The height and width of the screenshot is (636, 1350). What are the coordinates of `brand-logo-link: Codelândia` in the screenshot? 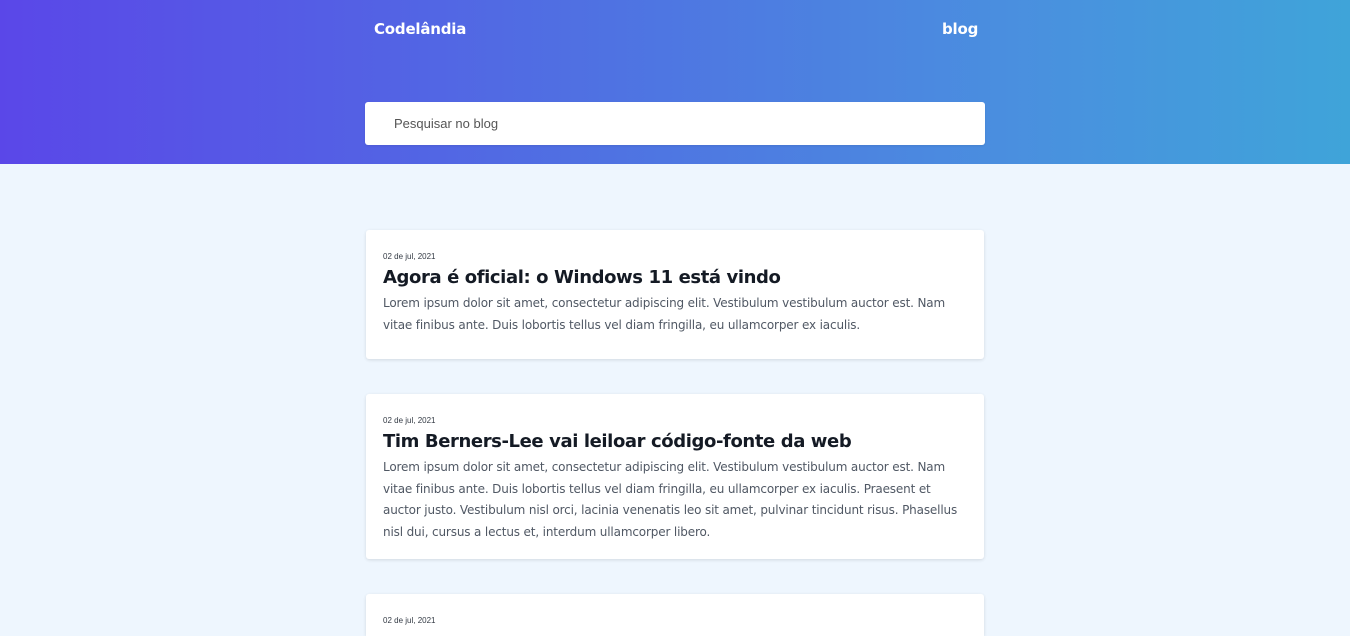 It's located at (420, 29).